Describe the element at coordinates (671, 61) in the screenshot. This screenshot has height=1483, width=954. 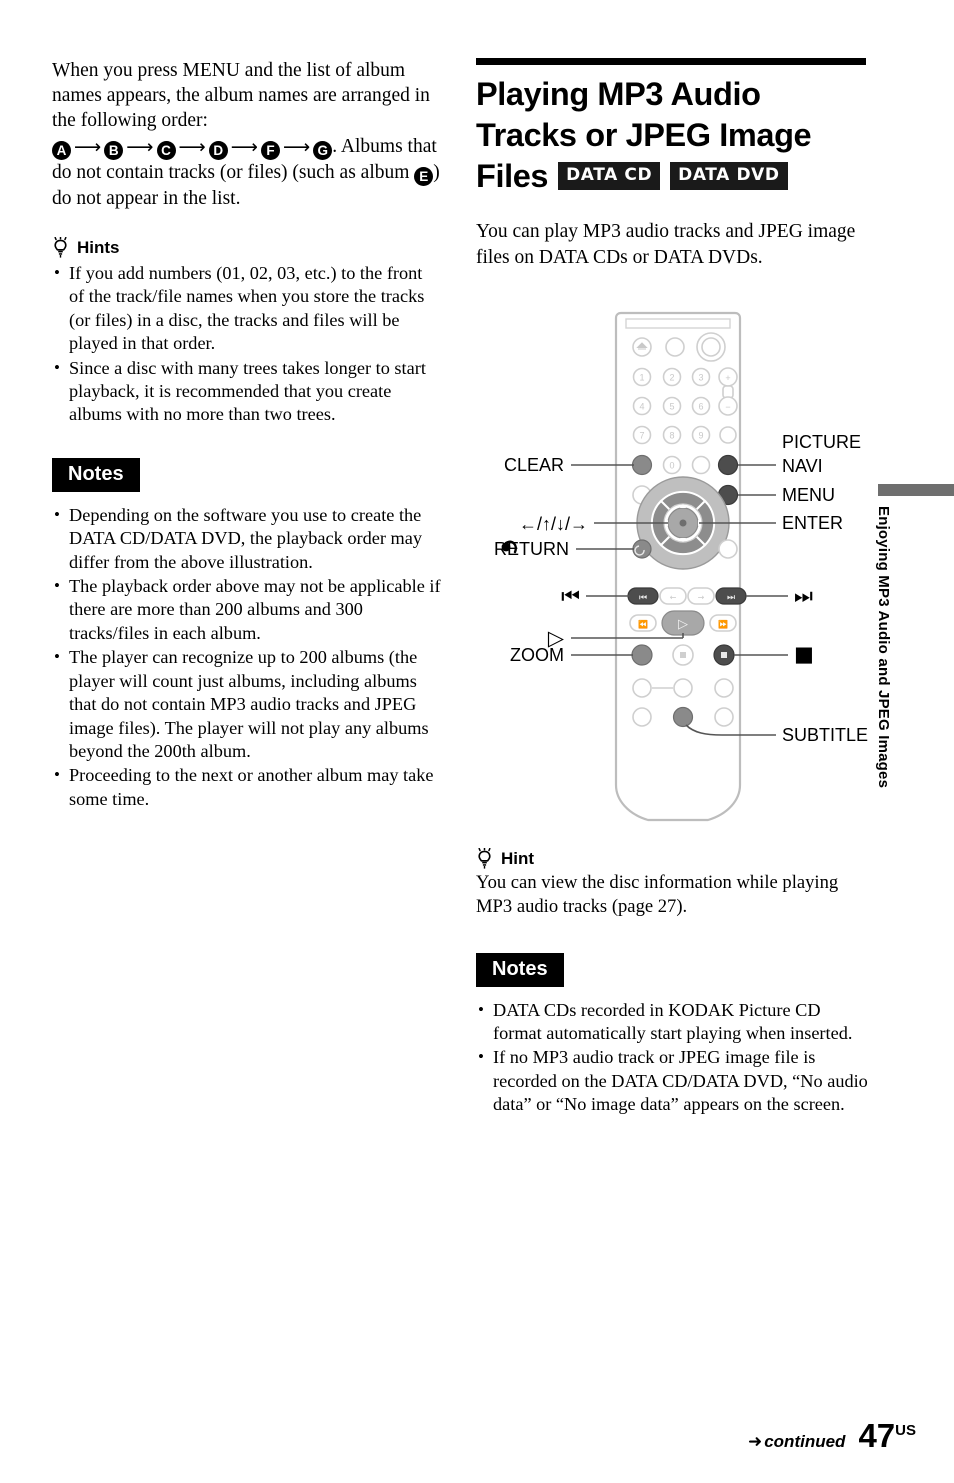
I see `title-rule` at that location.